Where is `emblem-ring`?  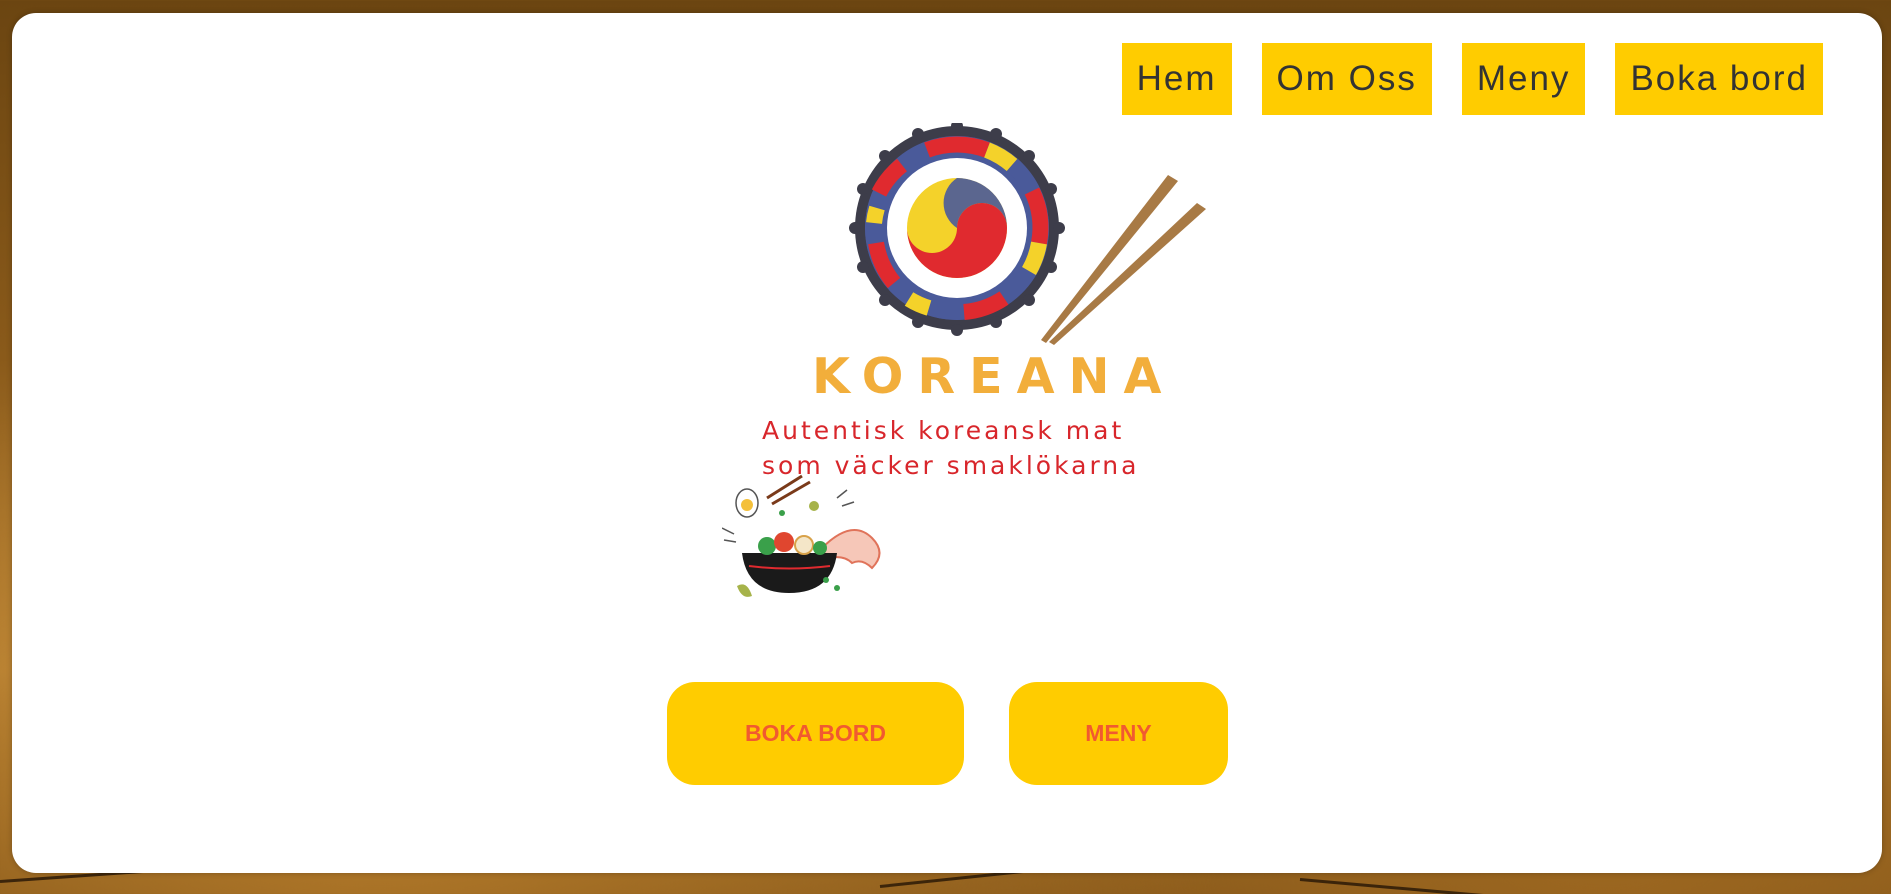
emblem-ring is located at coordinates (957, 229).